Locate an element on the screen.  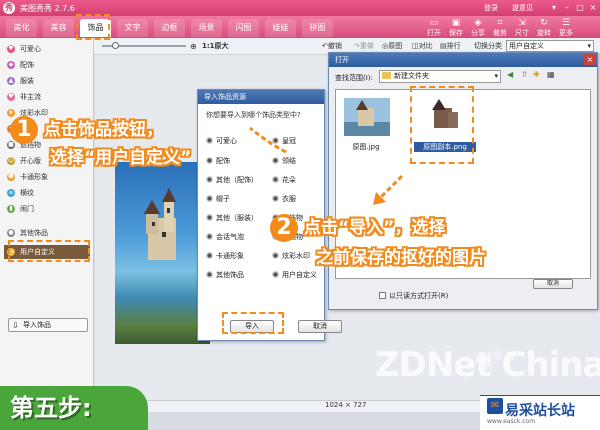
radio-option: 其他（服装） is located at coordinates (232, 218).